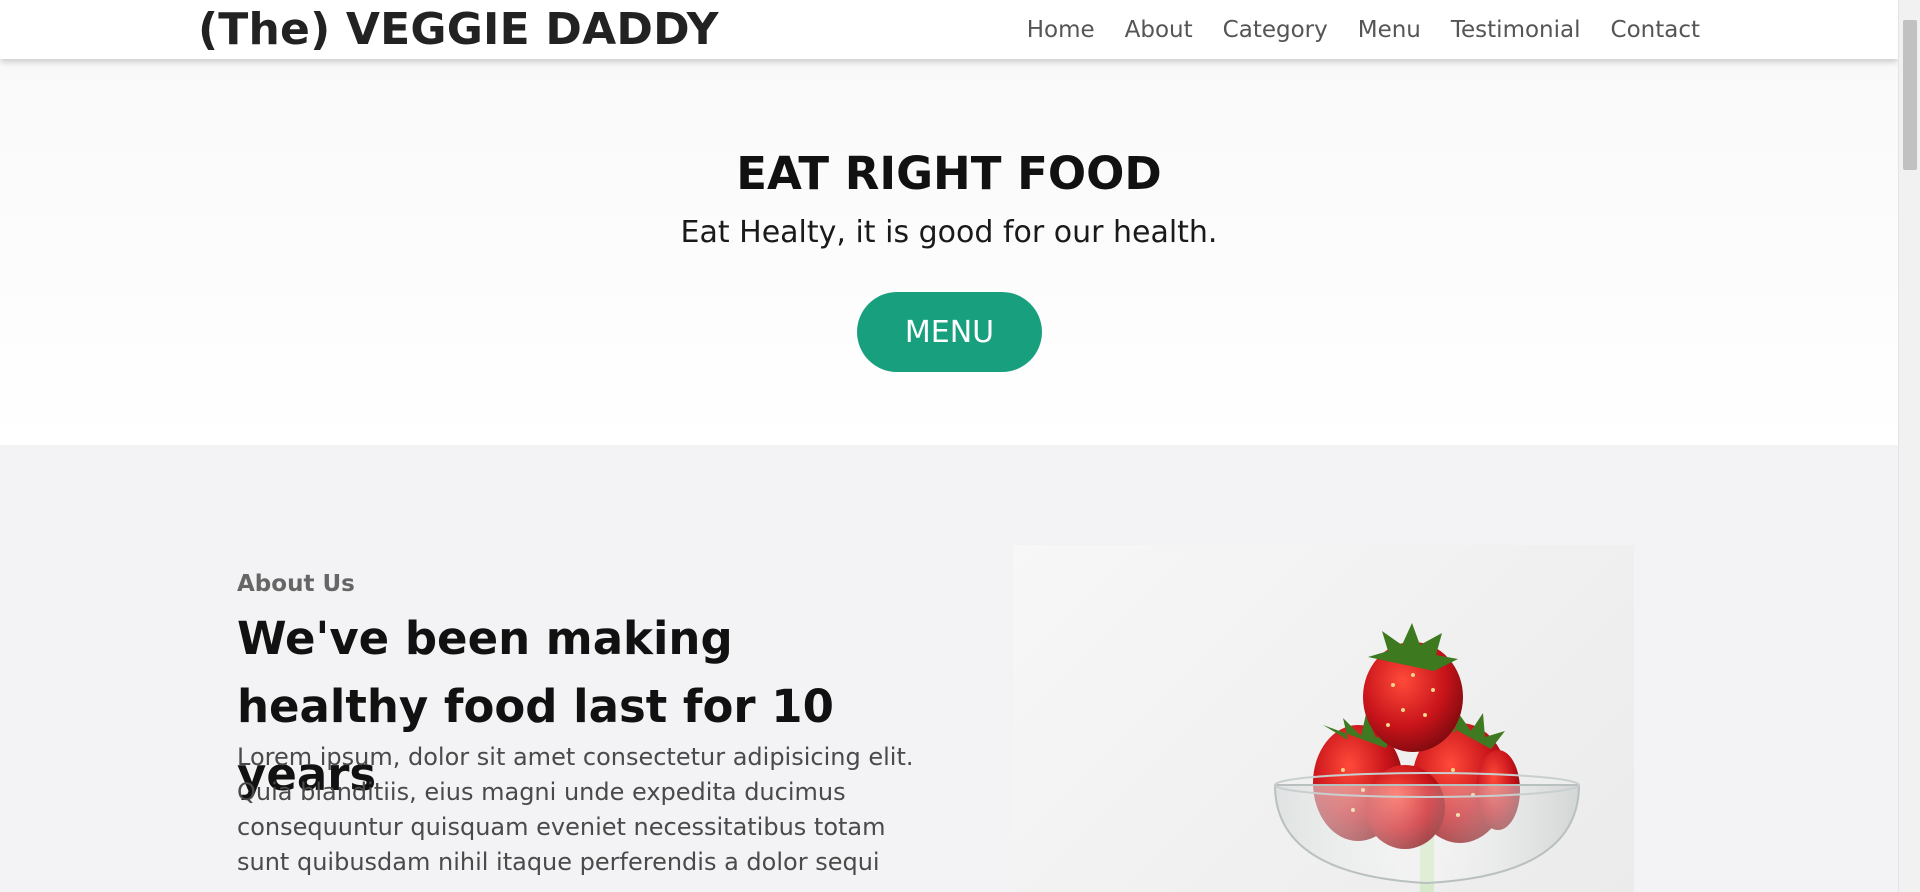 The width and height of the screenshot is (1920, 892). What do you see at coordinates (1910, 95) in the screenshot?
I see `scrollbar-thumb` at bounding box center [1910, 95].